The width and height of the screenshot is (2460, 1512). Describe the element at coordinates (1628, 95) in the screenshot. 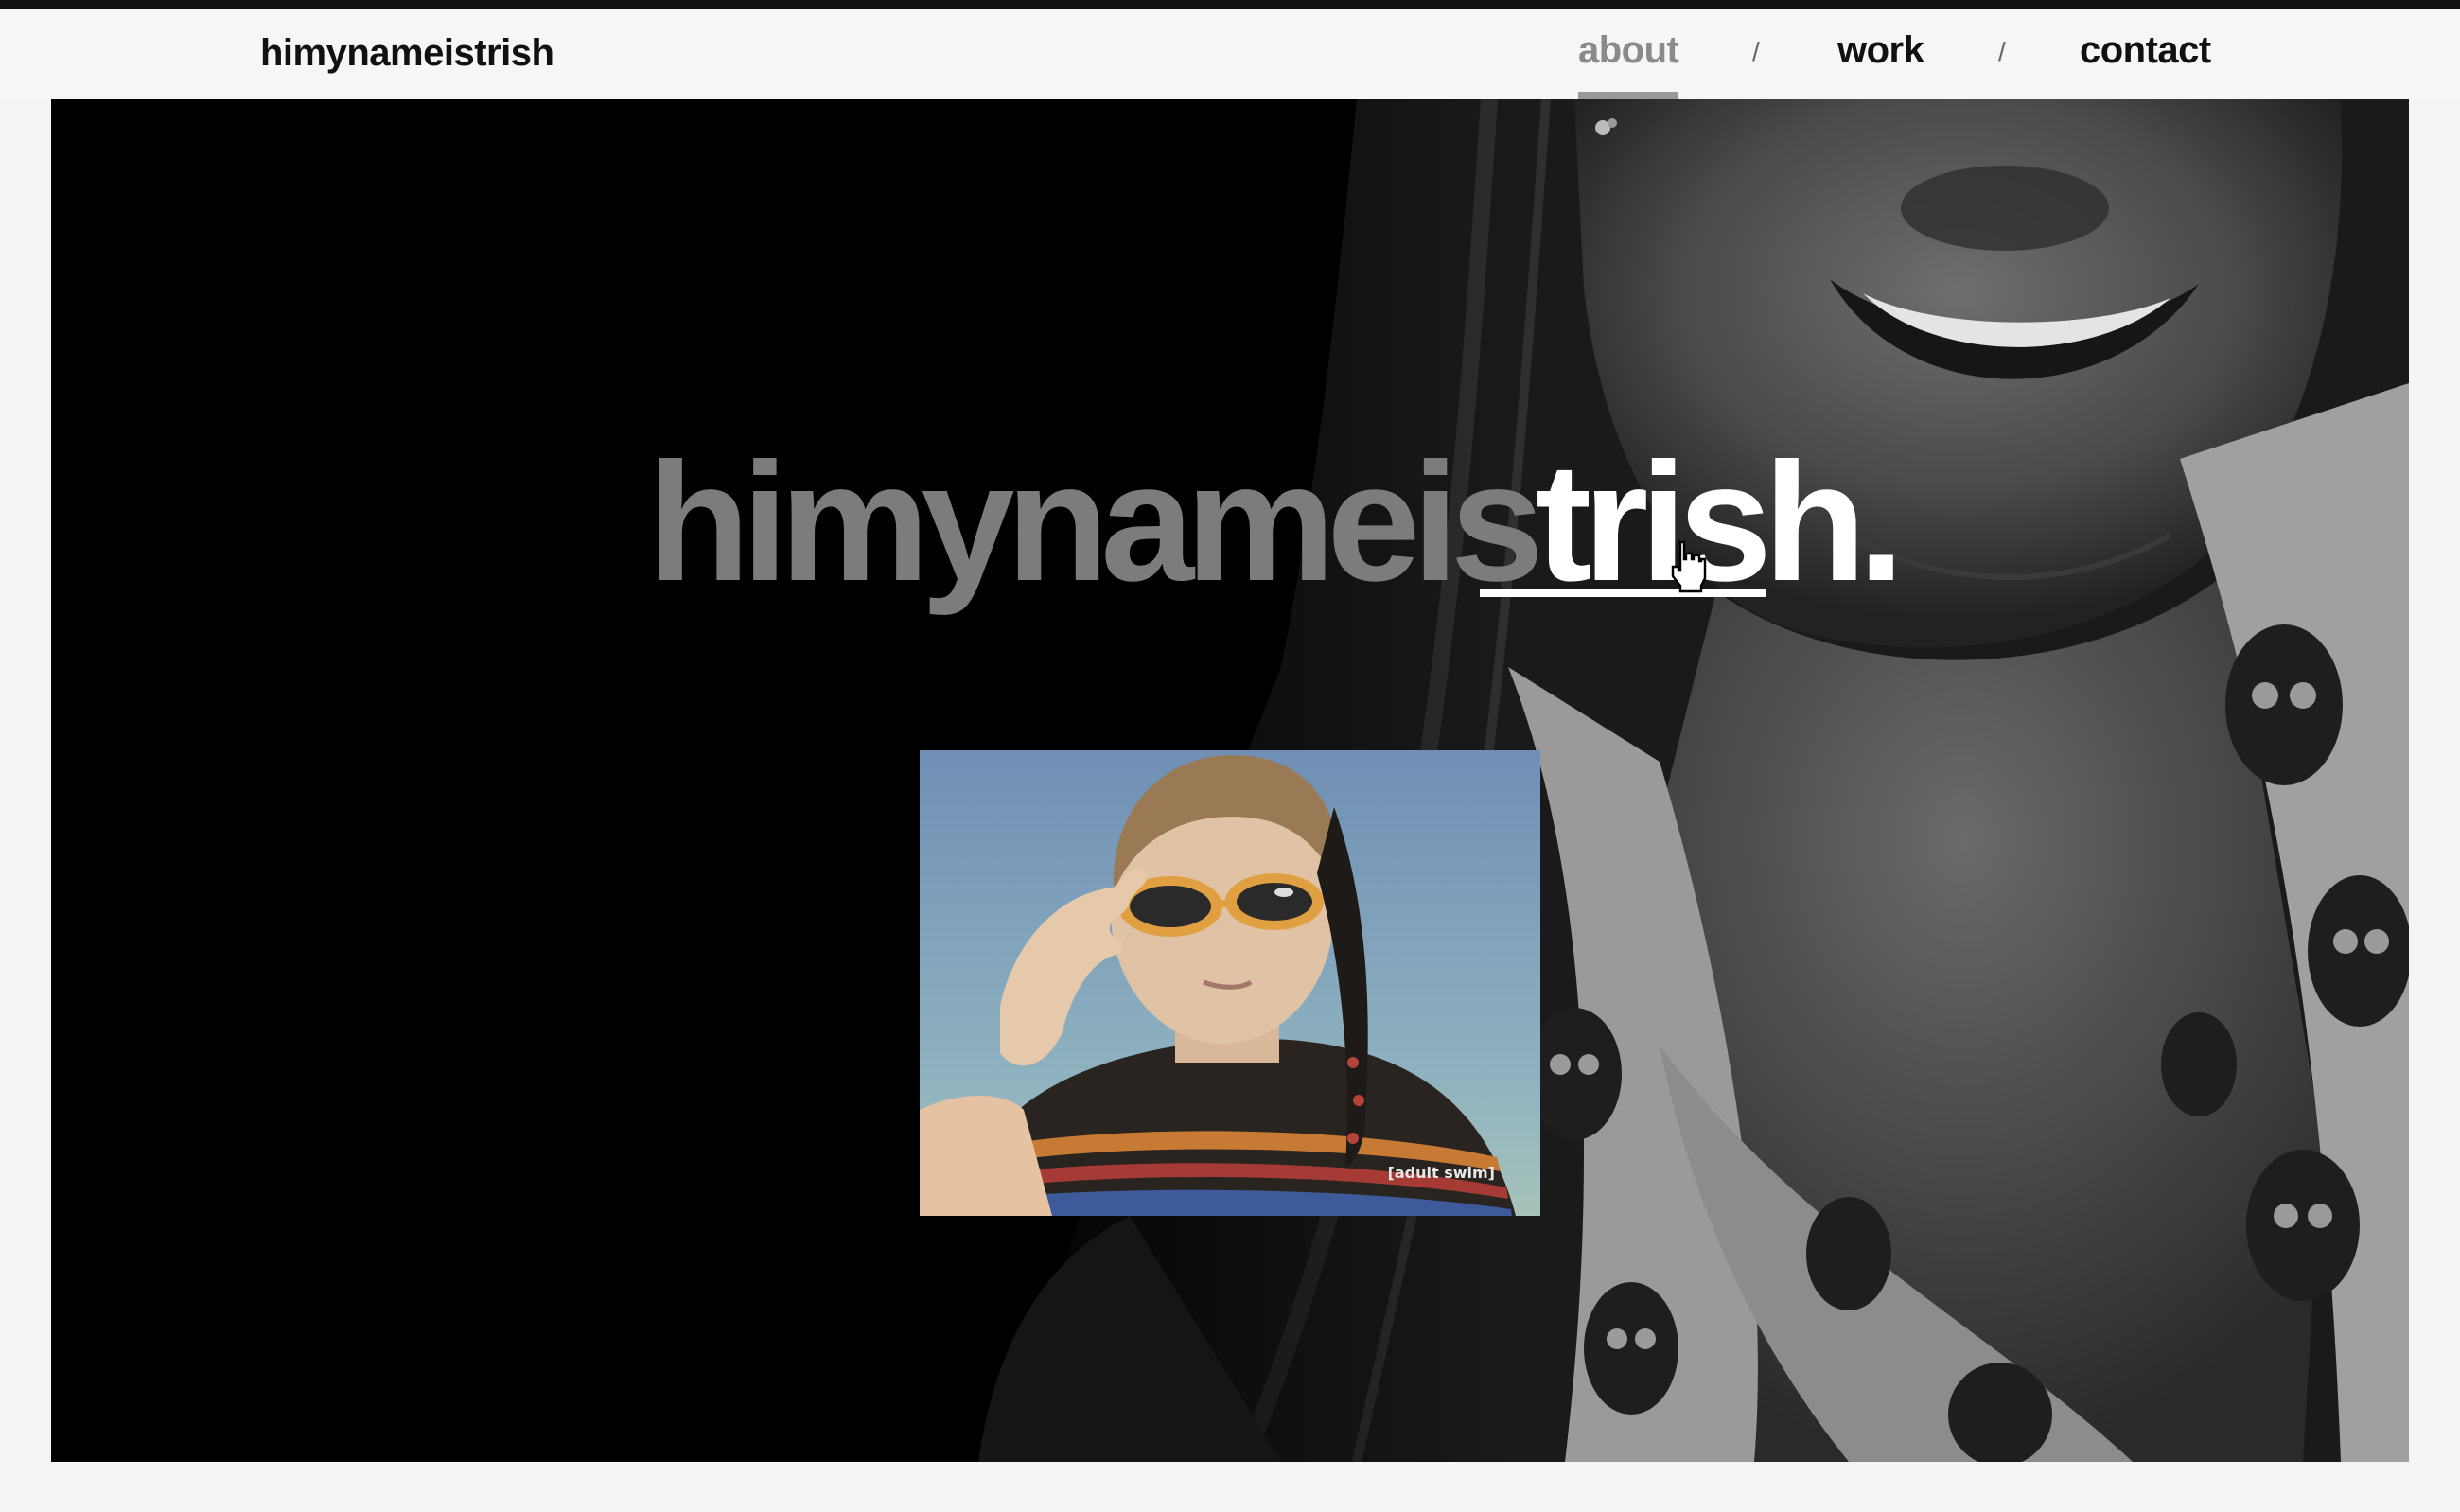

I see `active-nav-indicator` at that location.